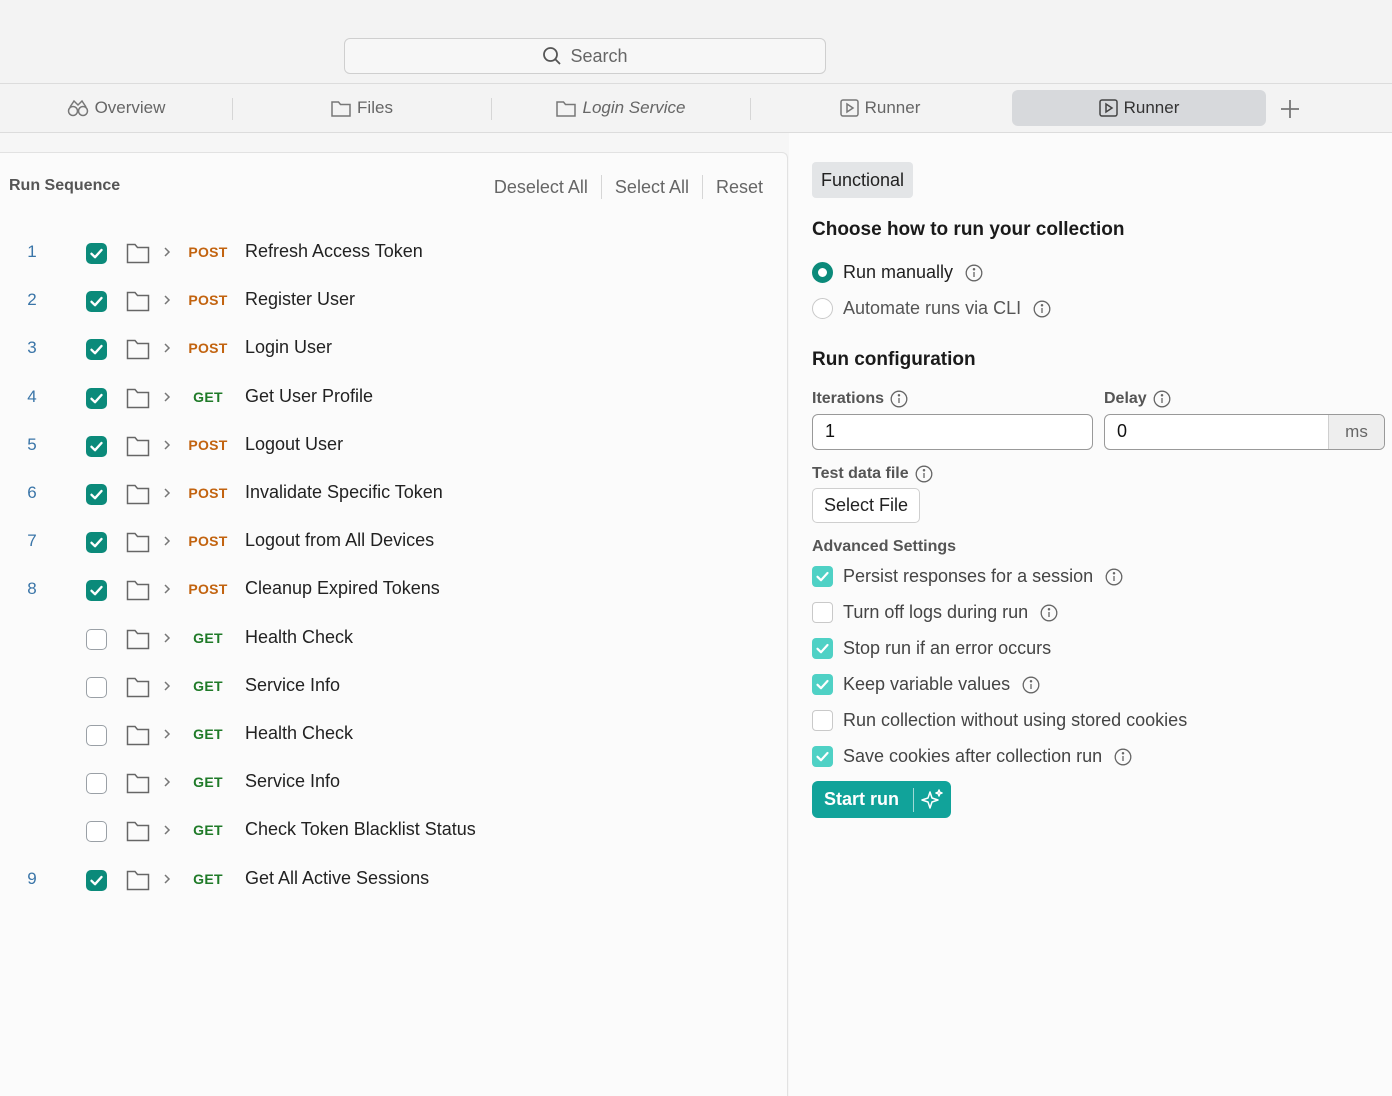  Describe the element at coordinates (32, 878) in the screenshot. I see `row-number: 9` at that location.